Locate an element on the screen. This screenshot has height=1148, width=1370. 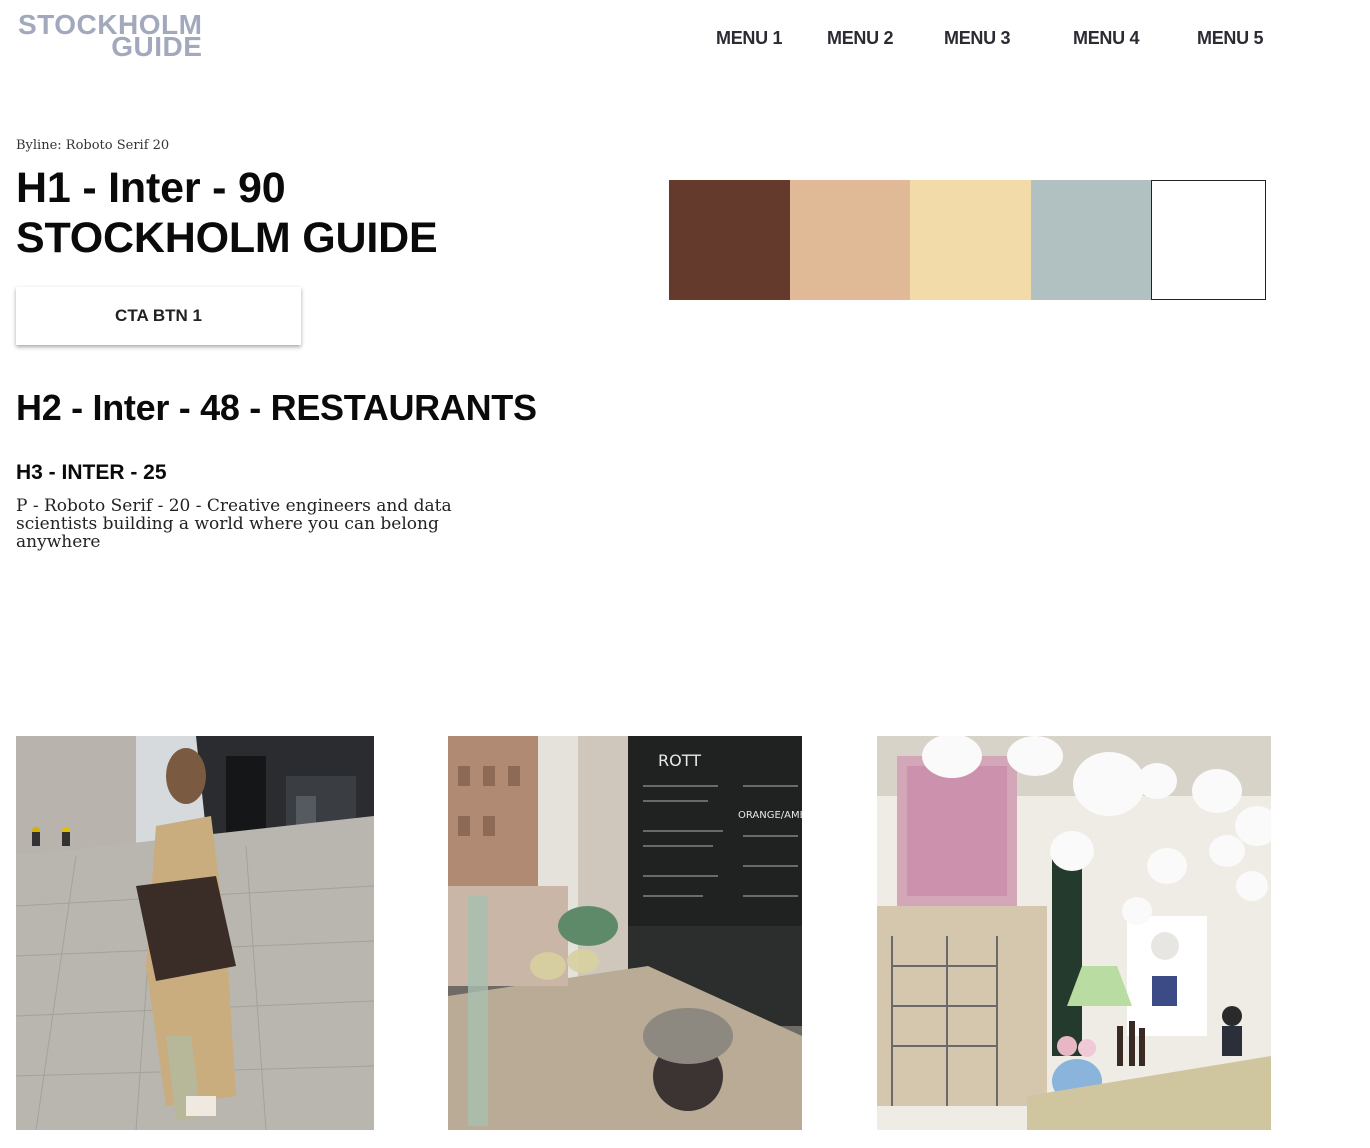
wine-window-illustration: ROTT ORANGE/AMBER is located at coordinates (625, 933).